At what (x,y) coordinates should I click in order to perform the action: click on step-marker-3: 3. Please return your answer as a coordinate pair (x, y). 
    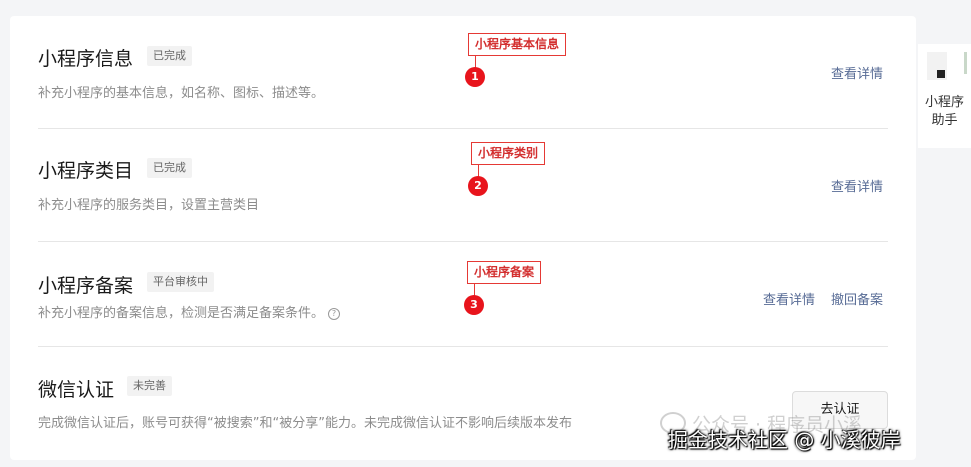
    Looking at the image, I should click on (474, 305).